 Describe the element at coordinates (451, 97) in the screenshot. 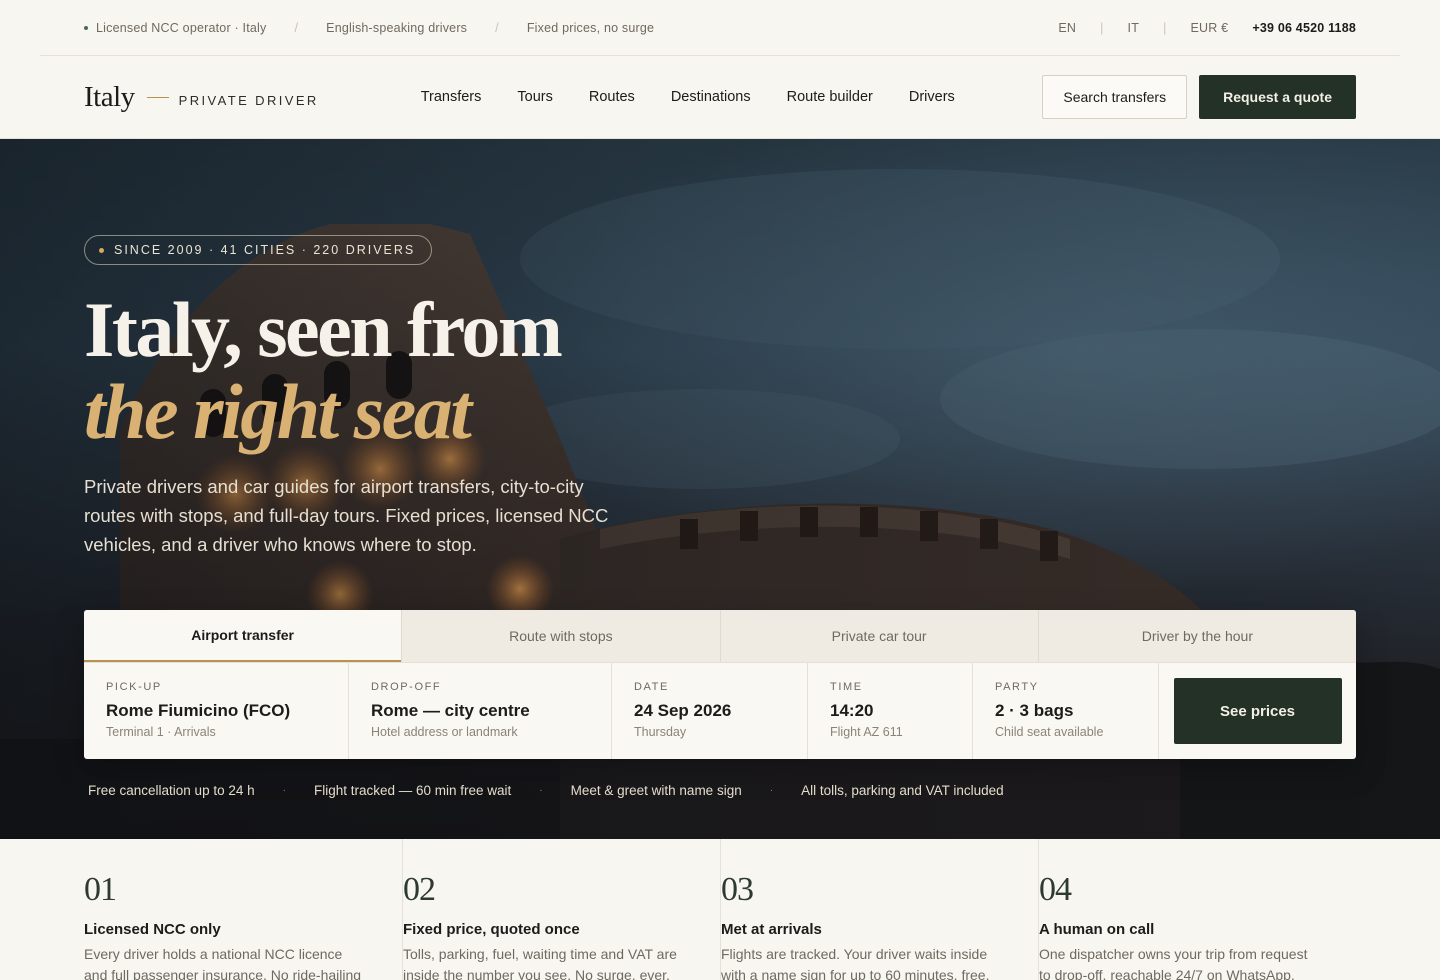

I see `nav-link-transfers: Transfers` at that location.